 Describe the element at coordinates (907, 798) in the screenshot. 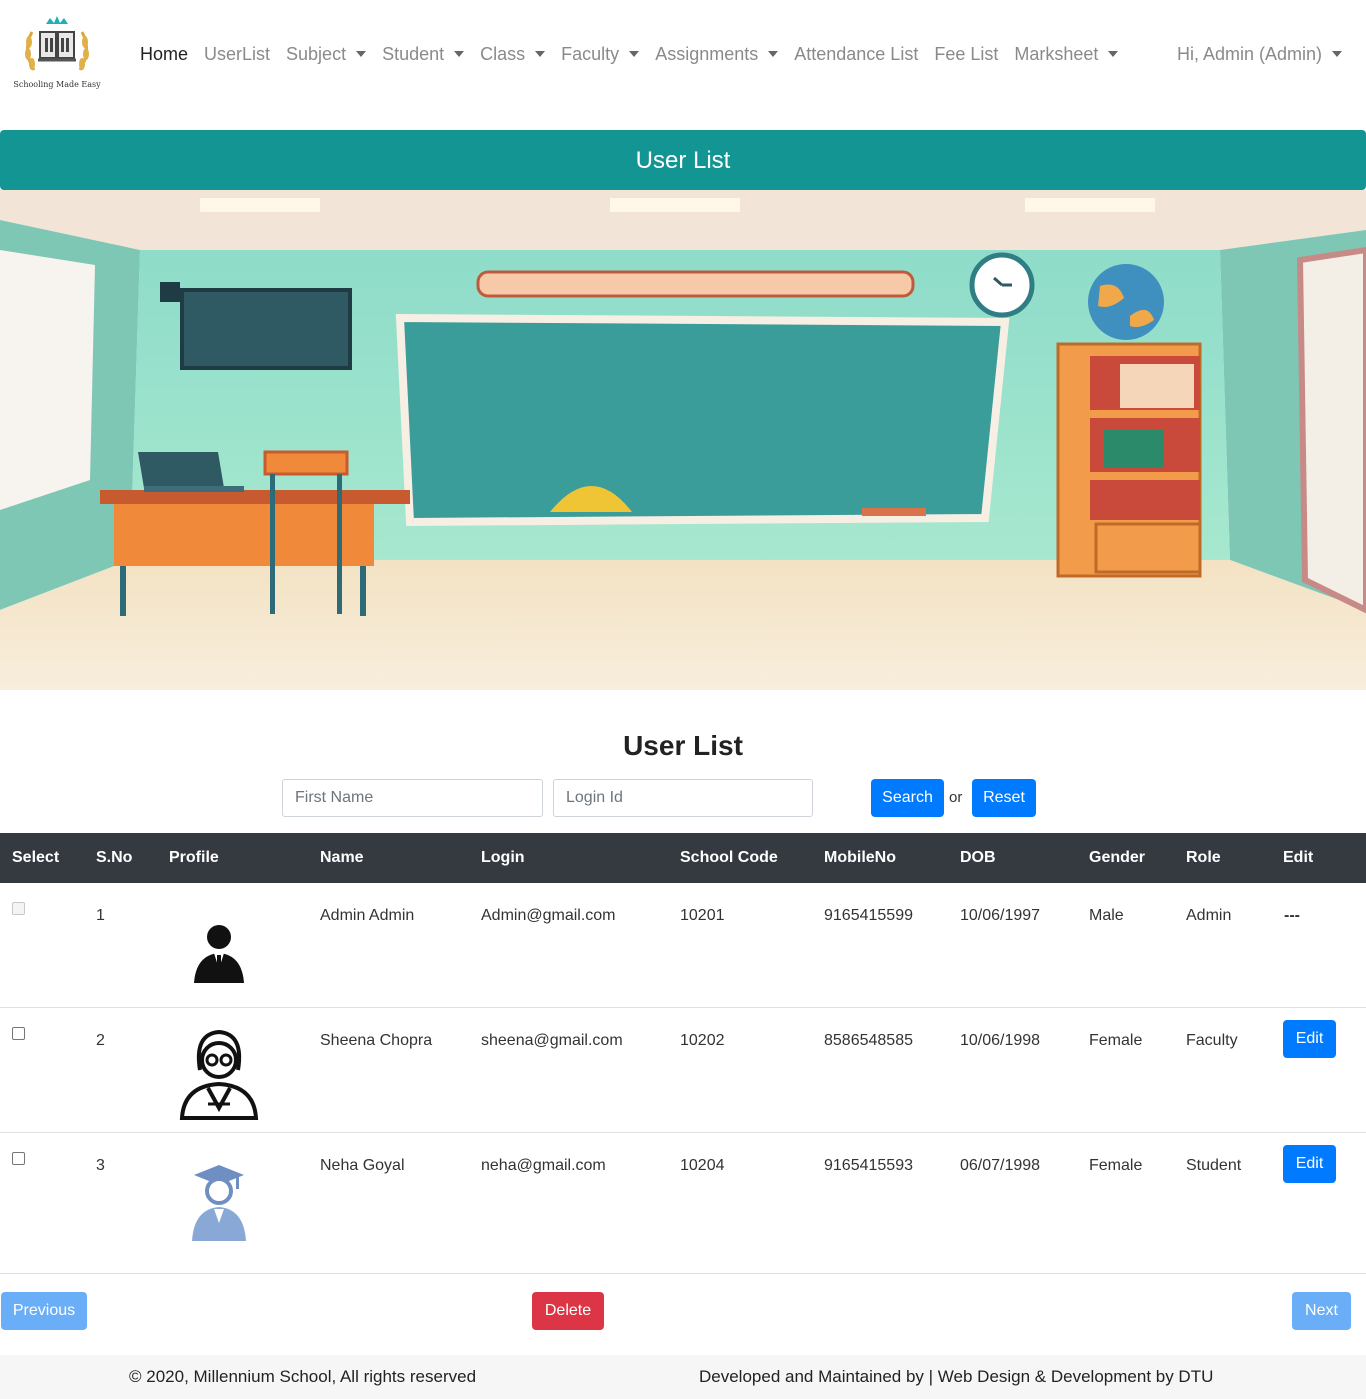

I see `search-button: Search` at that location.